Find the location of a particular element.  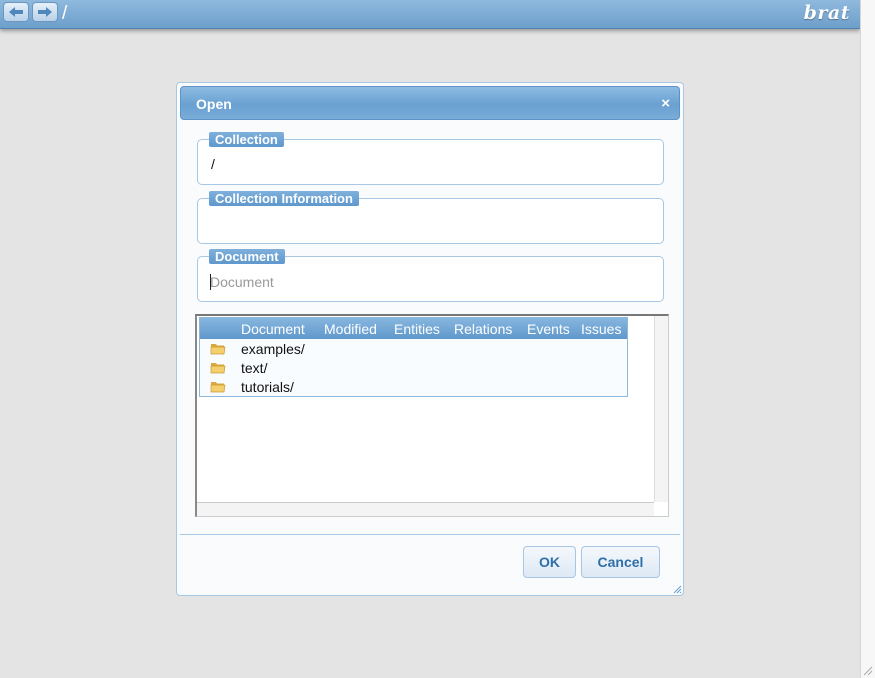

document-legend: Document is located at coordinates (247, 256).